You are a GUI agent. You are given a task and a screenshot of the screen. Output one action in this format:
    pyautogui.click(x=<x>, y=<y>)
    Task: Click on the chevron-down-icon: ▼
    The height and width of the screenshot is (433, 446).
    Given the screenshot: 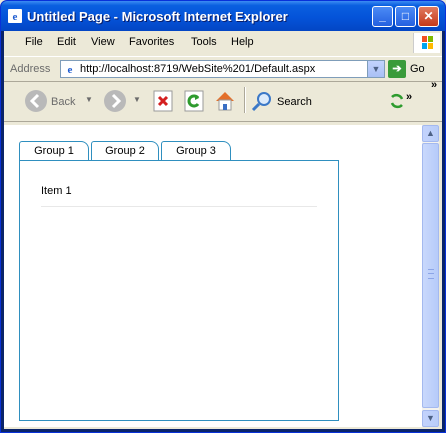 What is the action you would take?
    pyautogui.click(x=376, y=69)
    